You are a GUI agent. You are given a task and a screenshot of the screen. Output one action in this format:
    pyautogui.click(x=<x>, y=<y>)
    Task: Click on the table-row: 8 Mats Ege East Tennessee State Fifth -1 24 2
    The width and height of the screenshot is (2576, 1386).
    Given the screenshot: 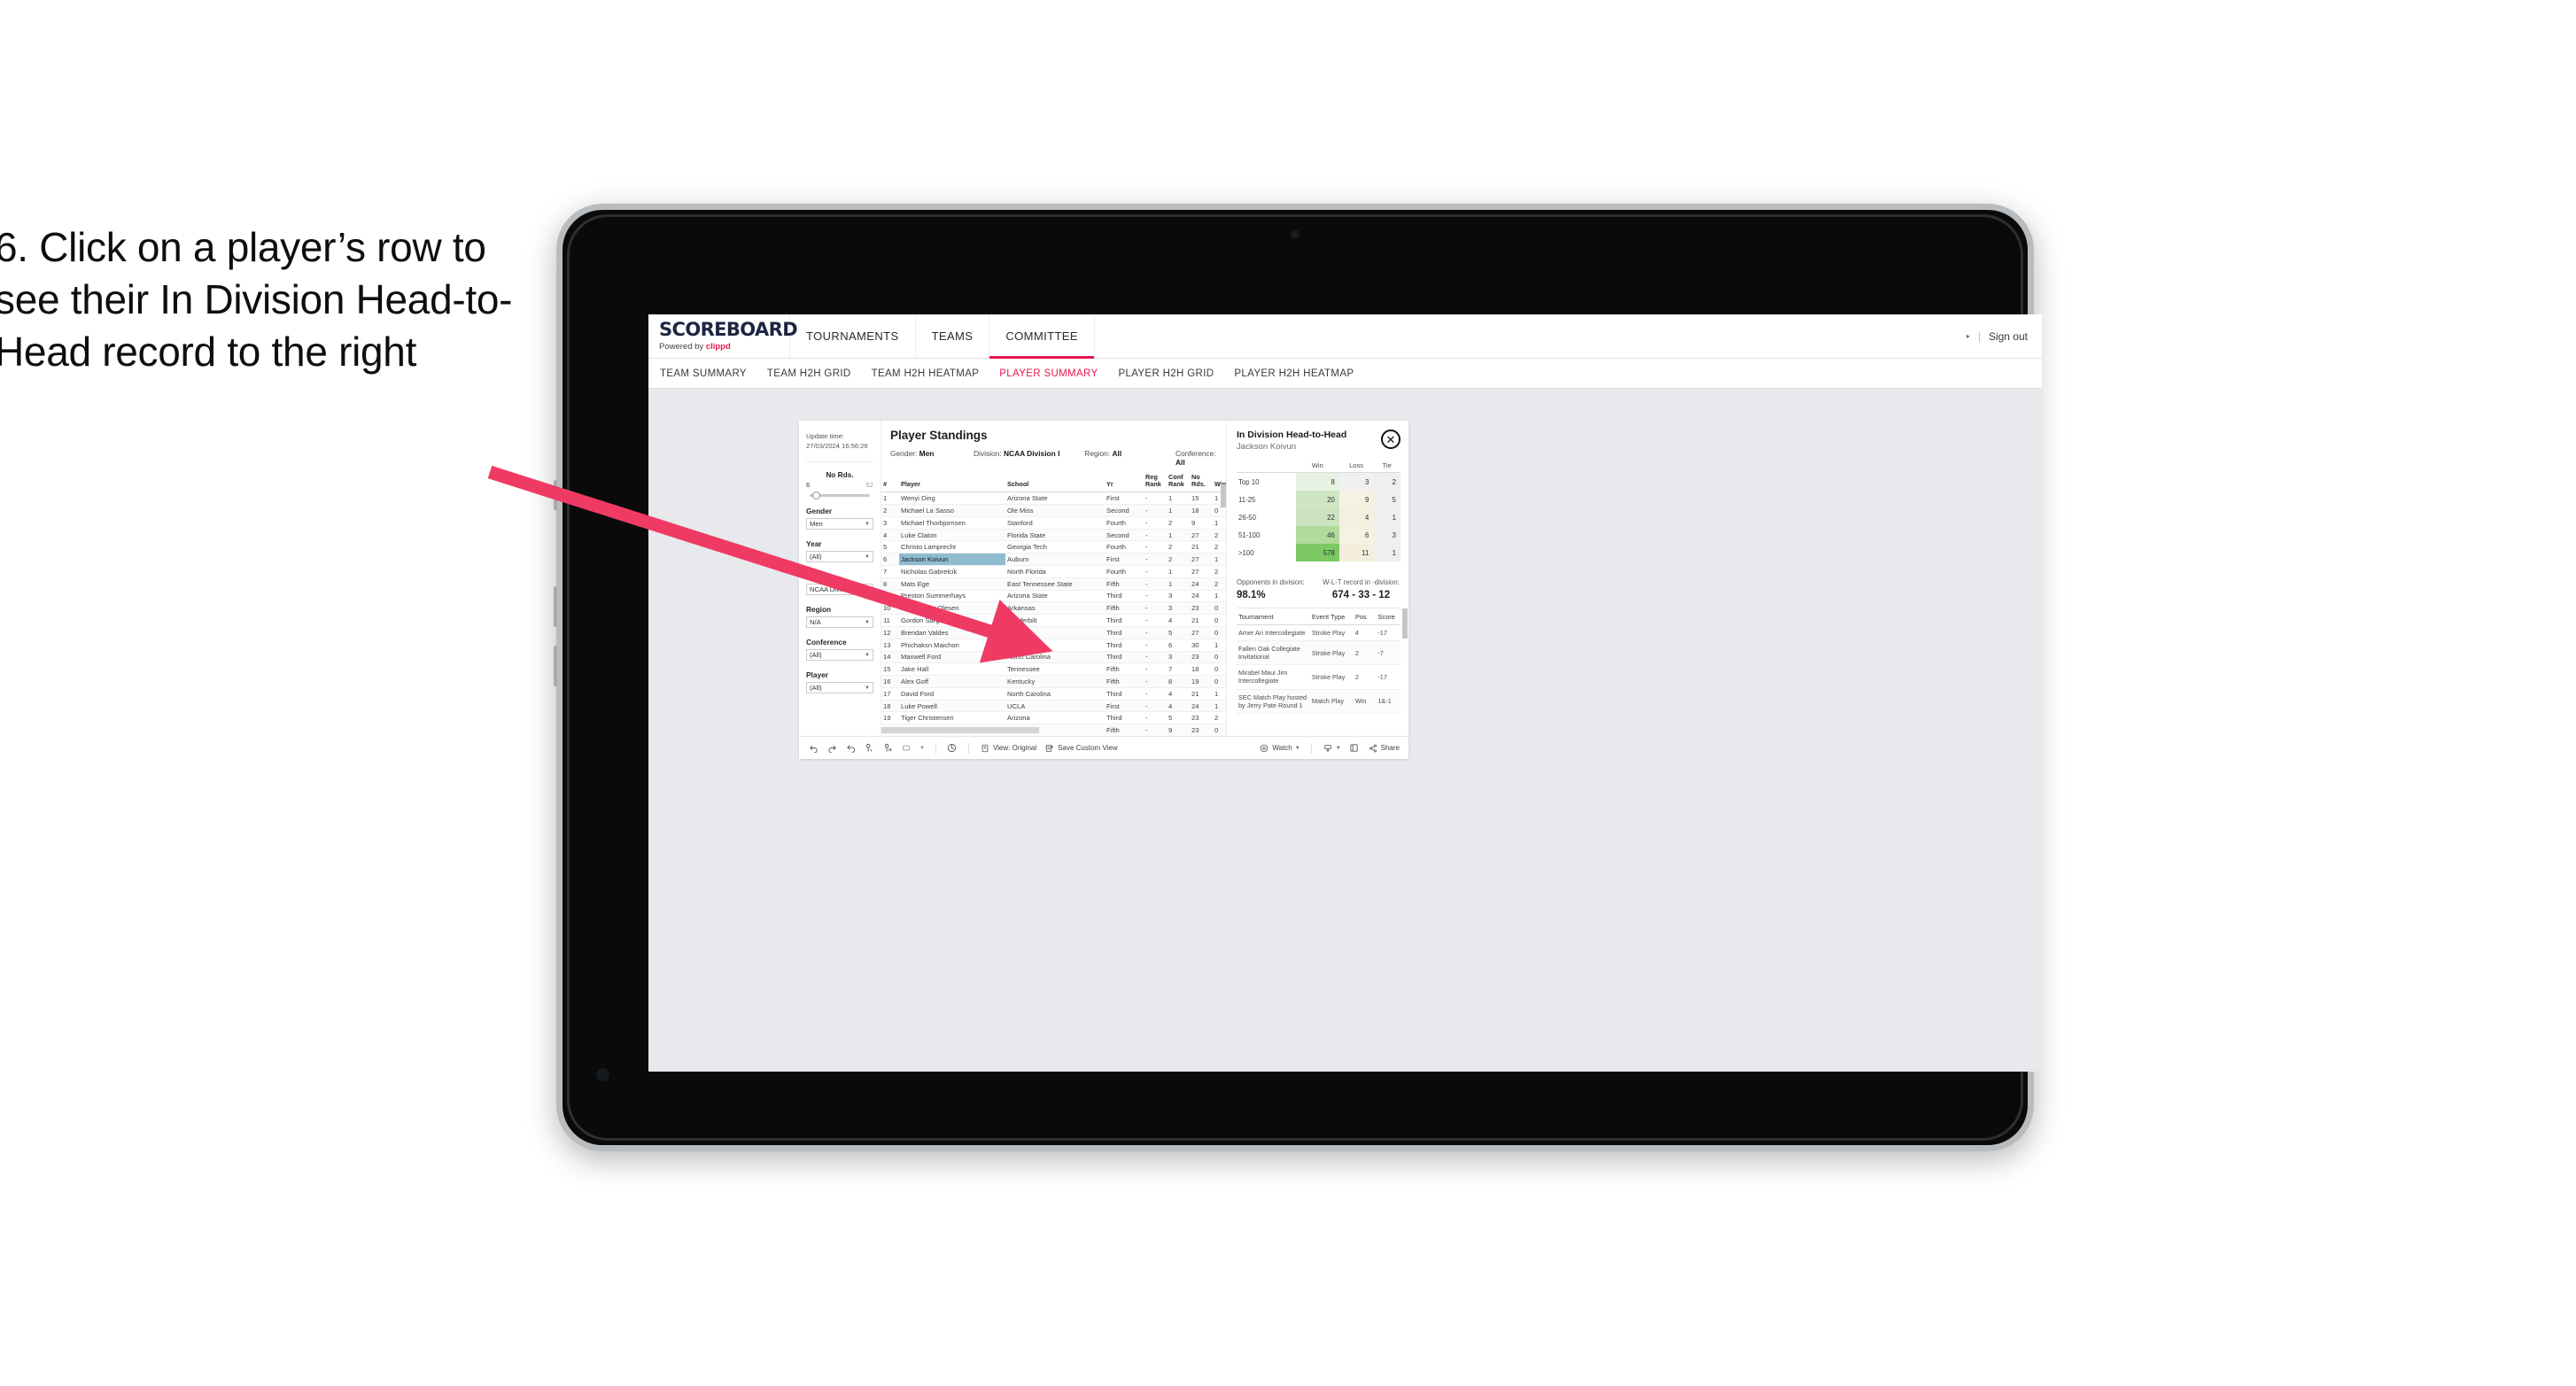 What is the action you would take?
    pyautogui.click(x=1053, y=584)
    